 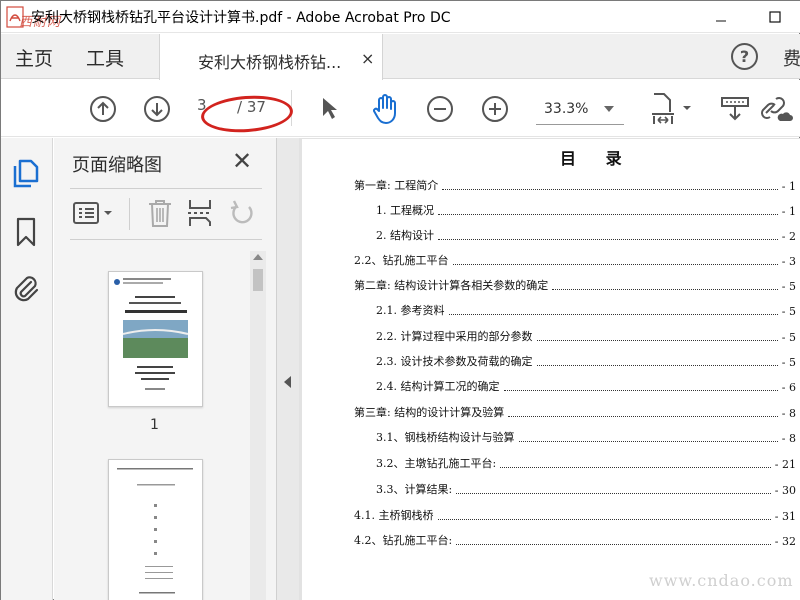 What do you see at coordinates (721, 580) in the screenshot?
I see `watermark-bottom: www.cndao.com` at bounding box center [721, 580].